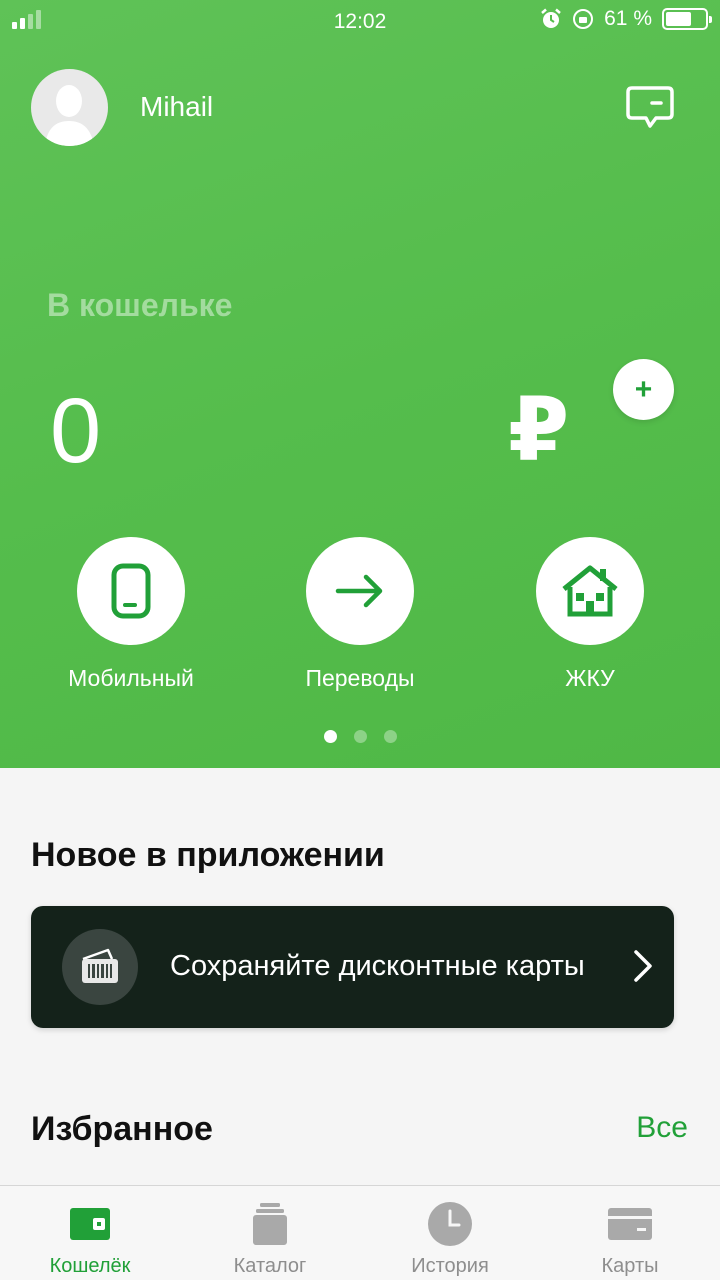 This screenshot has width=720, height=1280. Describe the element at coordinates (69, 115) in the screenshot. I see `user-silhouette-icon` at that location.